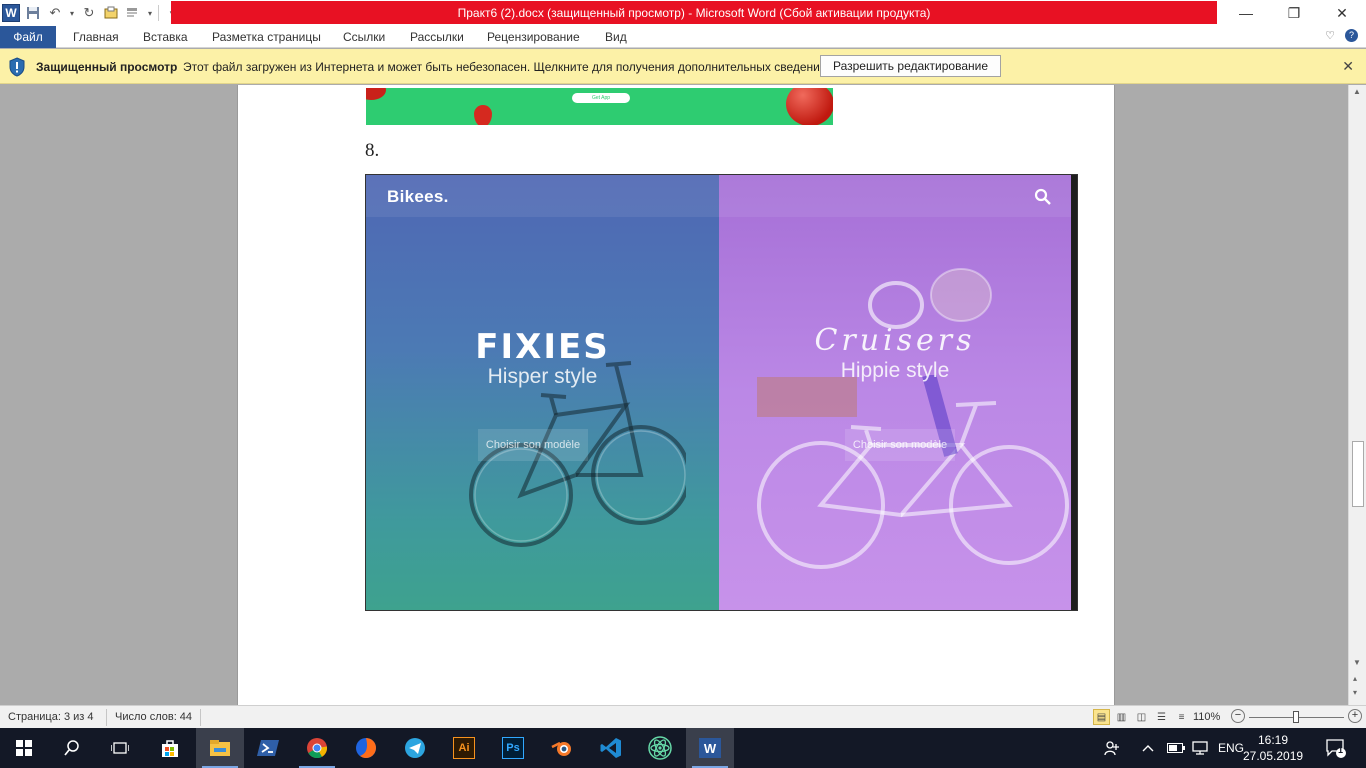  Describe the element at coordinates (1357, 91) in the screenshot. I see `scroll-up-arrow-icon: ▲` at that location.